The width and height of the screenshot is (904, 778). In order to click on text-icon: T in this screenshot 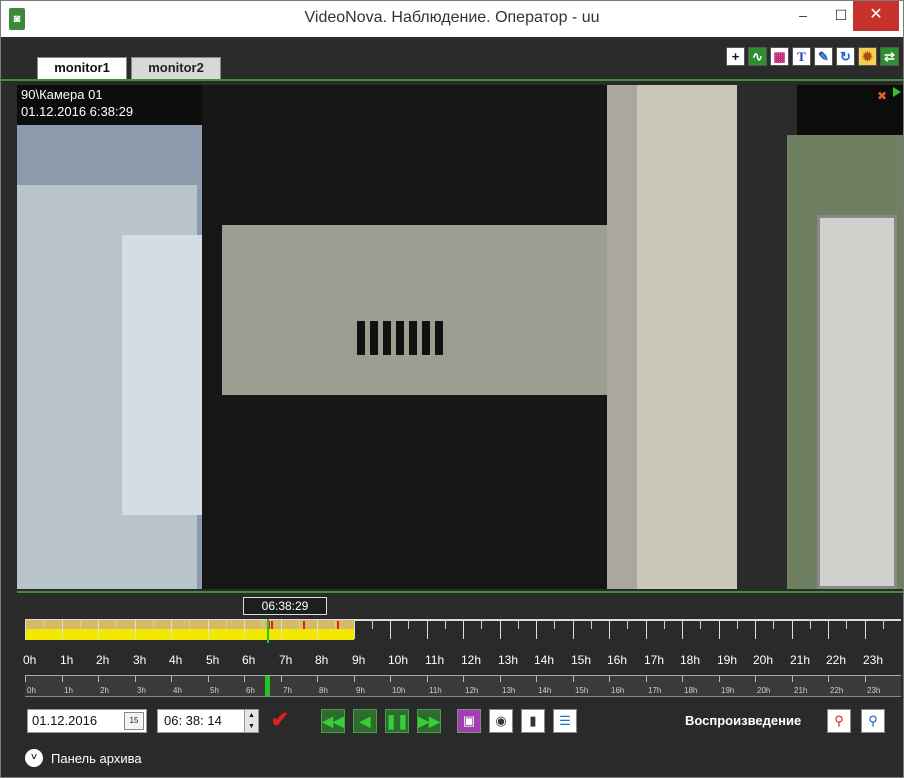, I will do `click(801, 56)`.